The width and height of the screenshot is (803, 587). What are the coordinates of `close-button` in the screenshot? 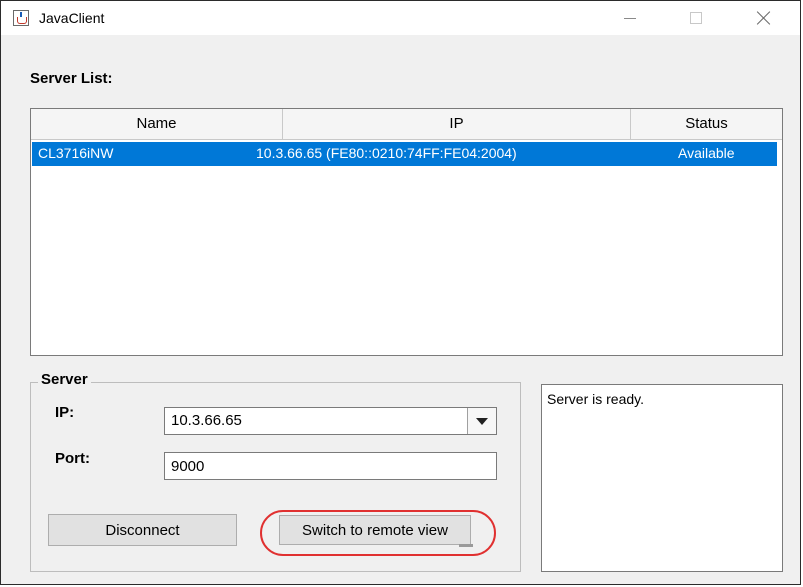 It's located at (764, 18).